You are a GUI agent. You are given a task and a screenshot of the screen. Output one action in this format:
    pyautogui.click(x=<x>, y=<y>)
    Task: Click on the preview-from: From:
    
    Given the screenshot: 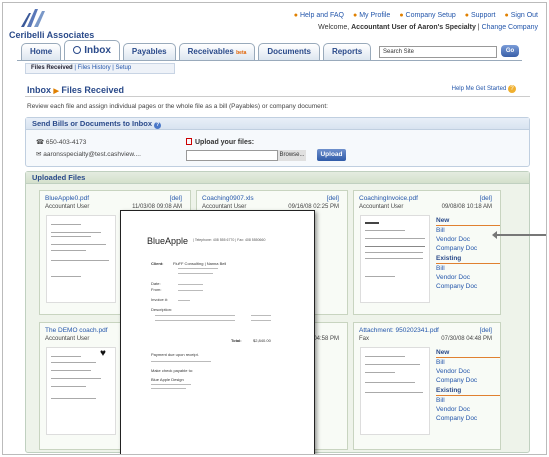 What is the action you would take?
    pyautogui.click(x=156, y=289)
    